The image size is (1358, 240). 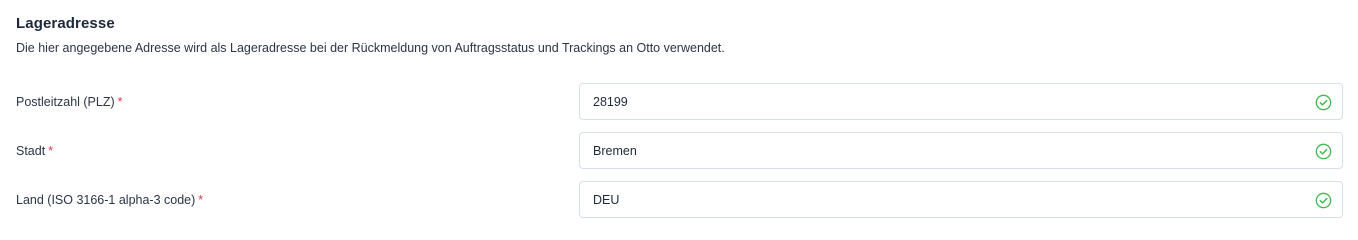 What do you see at coordinates (961, 101) in the screenshot?
I see `postal-code-input: 28199` at bounding box center [961, 101].